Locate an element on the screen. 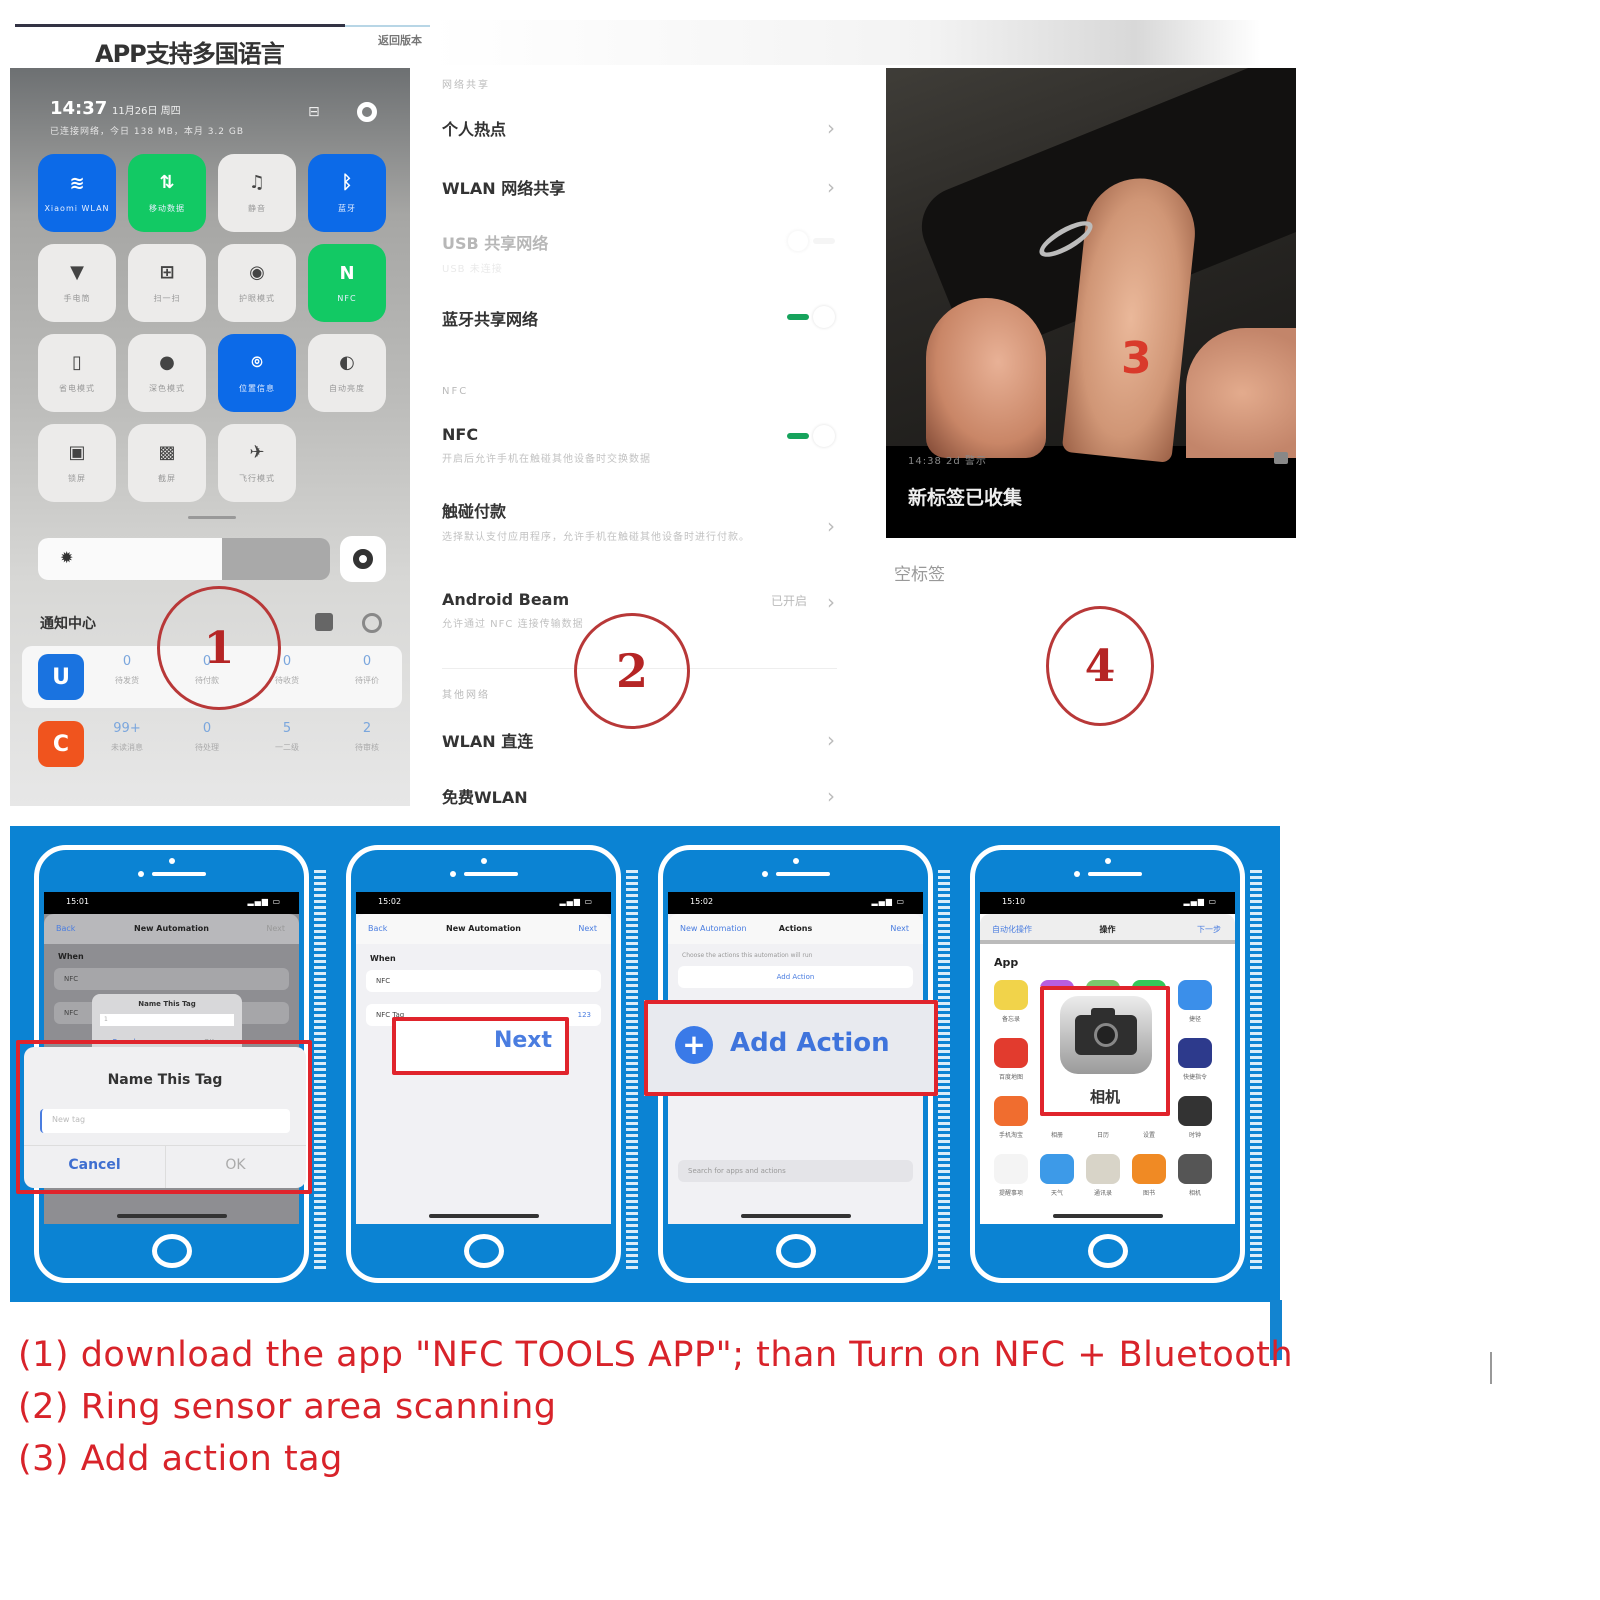  quick-toggle-tile: ▯ 省电模式 is located at coordinates (77, 373).